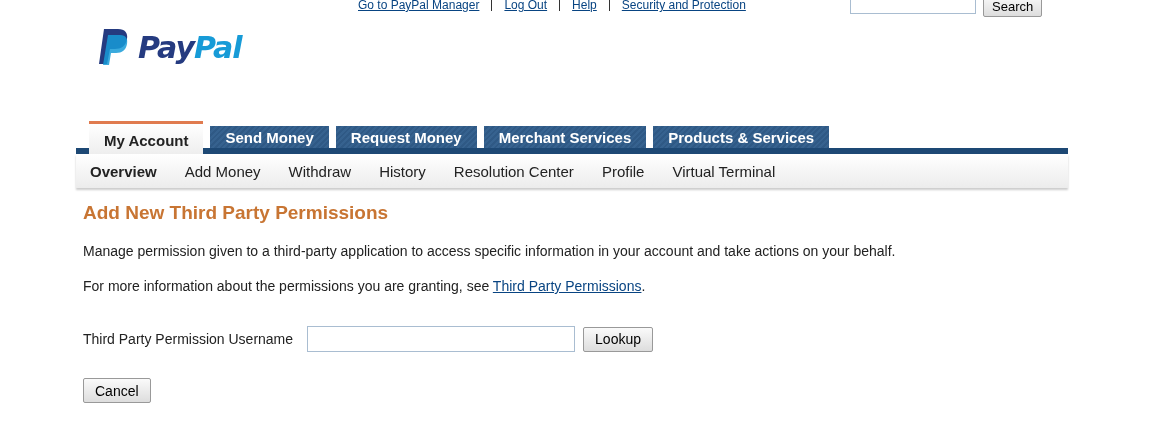 The image size is (1158, 434). Describe the element at coordinates (441, 339) in the screenshot. I see `username-field` at that location.